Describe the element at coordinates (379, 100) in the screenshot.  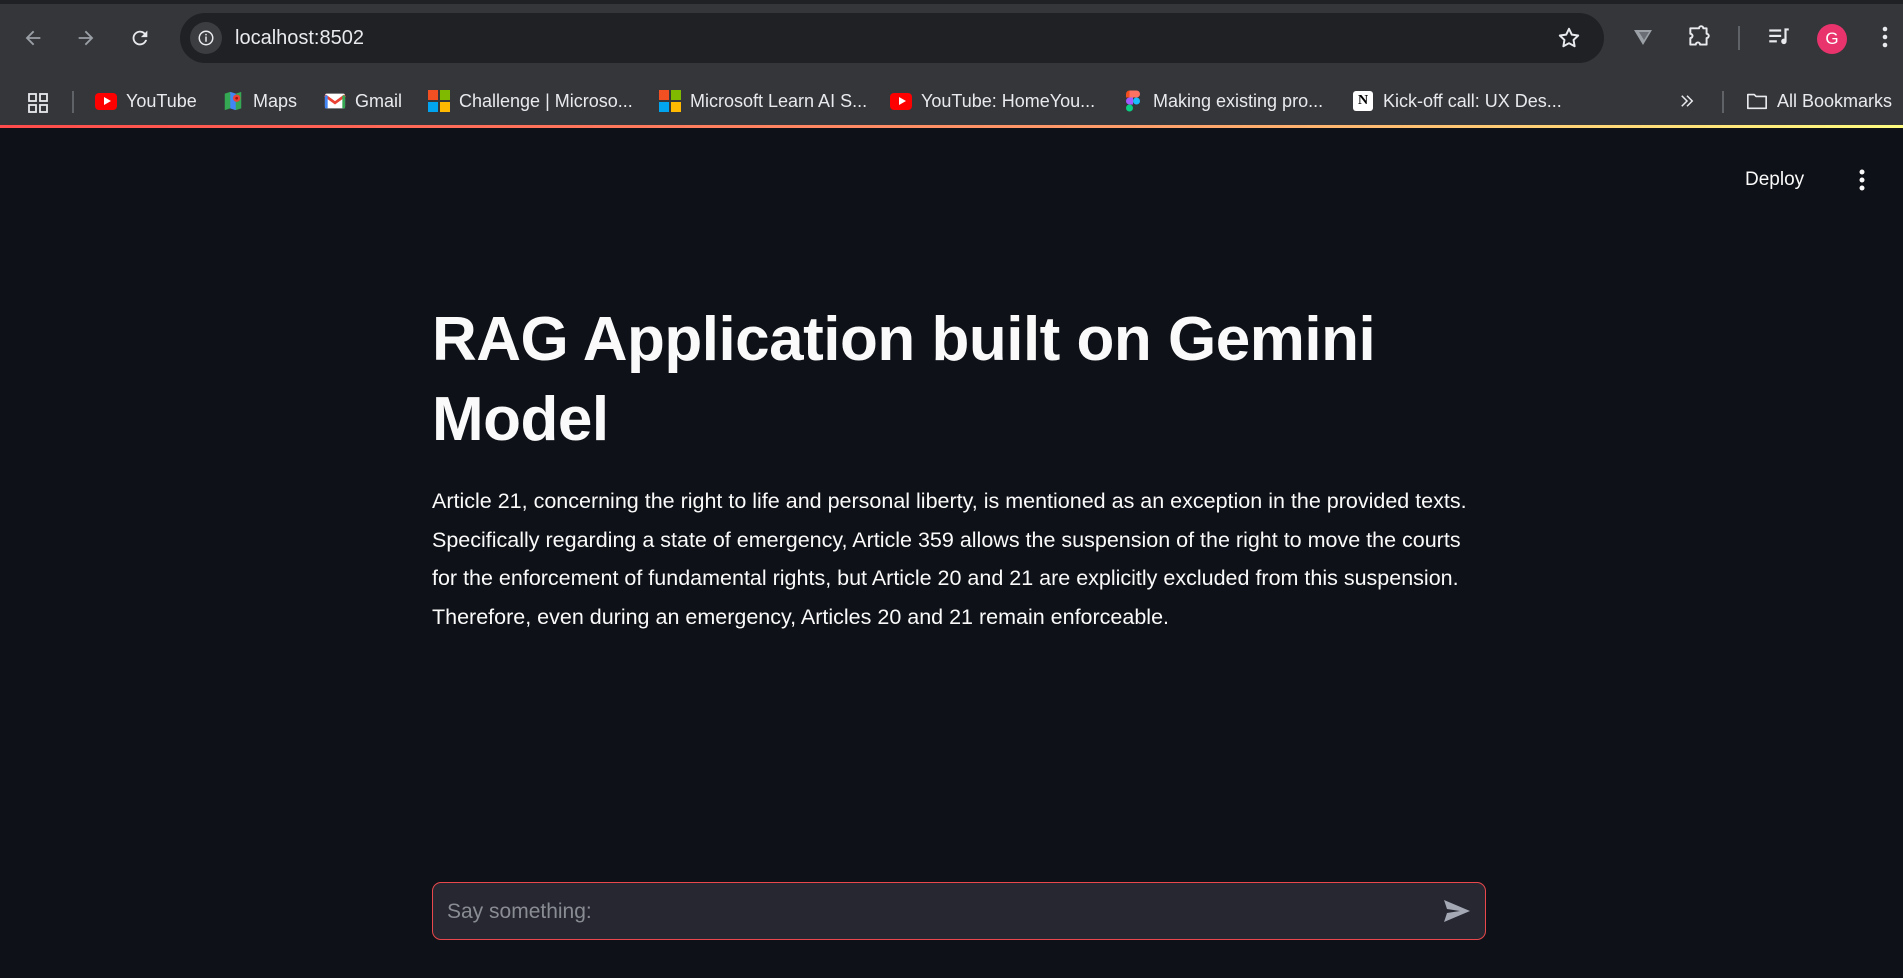
I see `bookmark-label: Gmail` at that location.